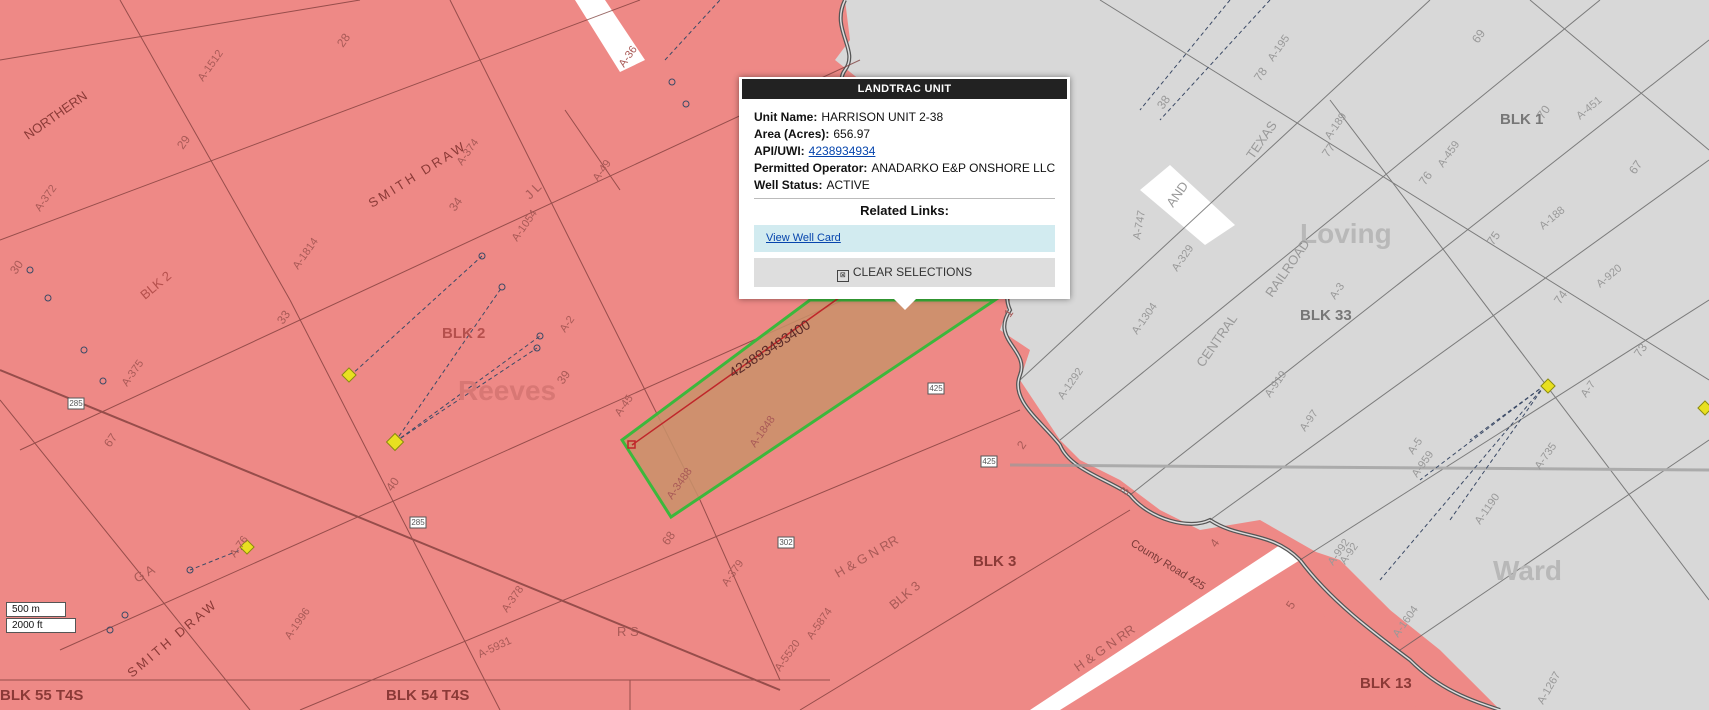  I want to click on blk2-label: BLK 2, so click(463, 333).